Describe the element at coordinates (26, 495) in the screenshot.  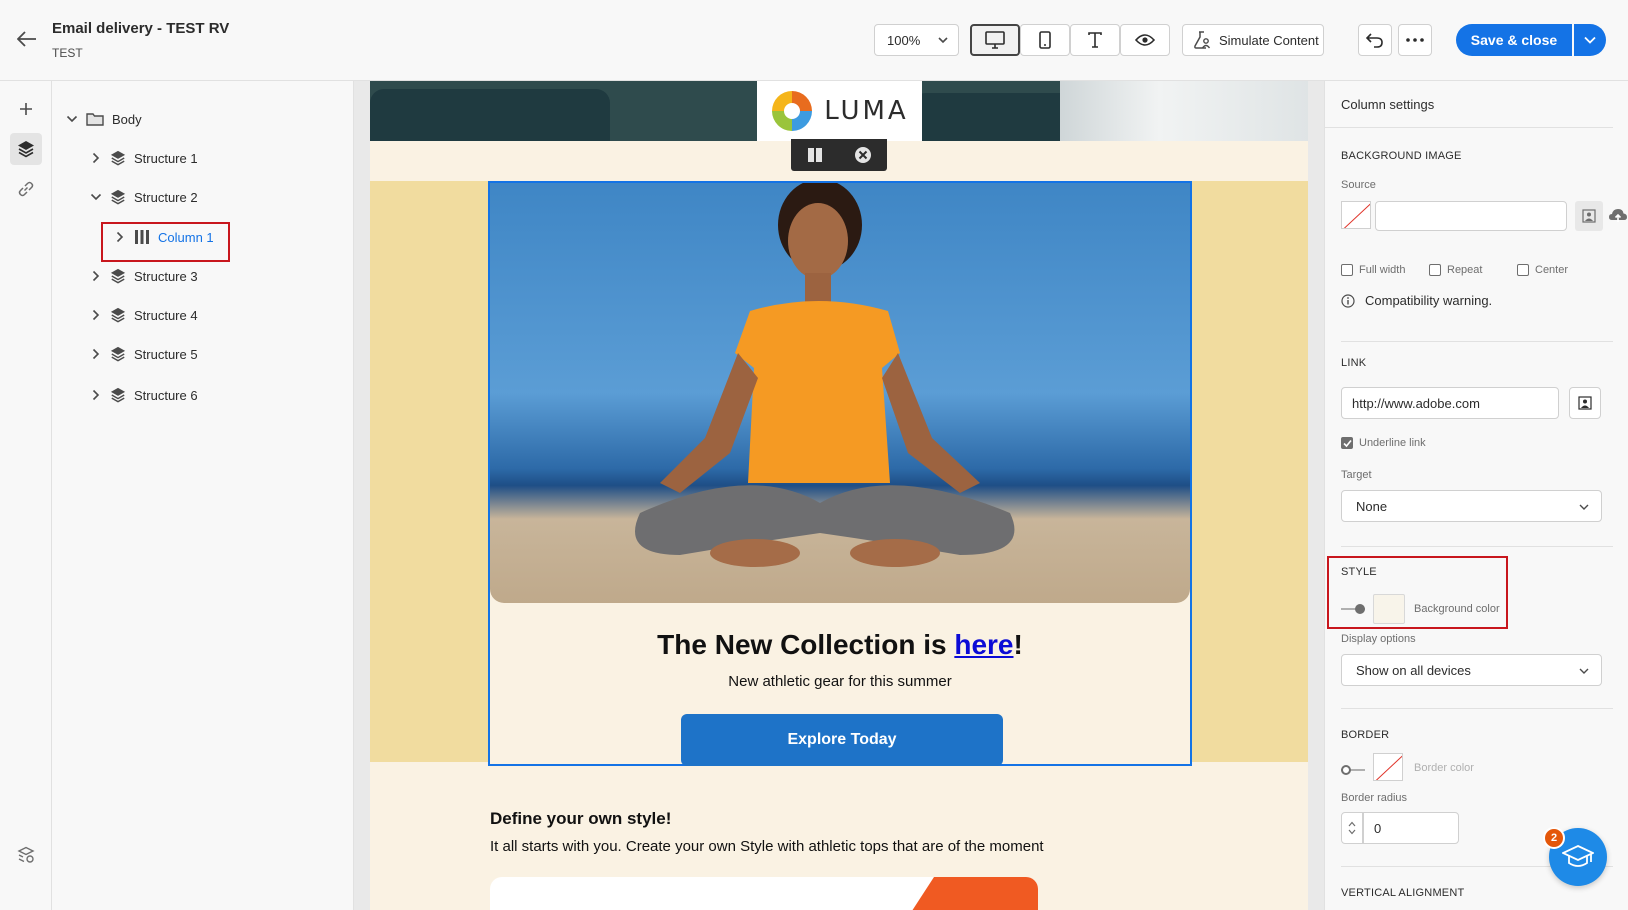
I see `left-rail` at that location.